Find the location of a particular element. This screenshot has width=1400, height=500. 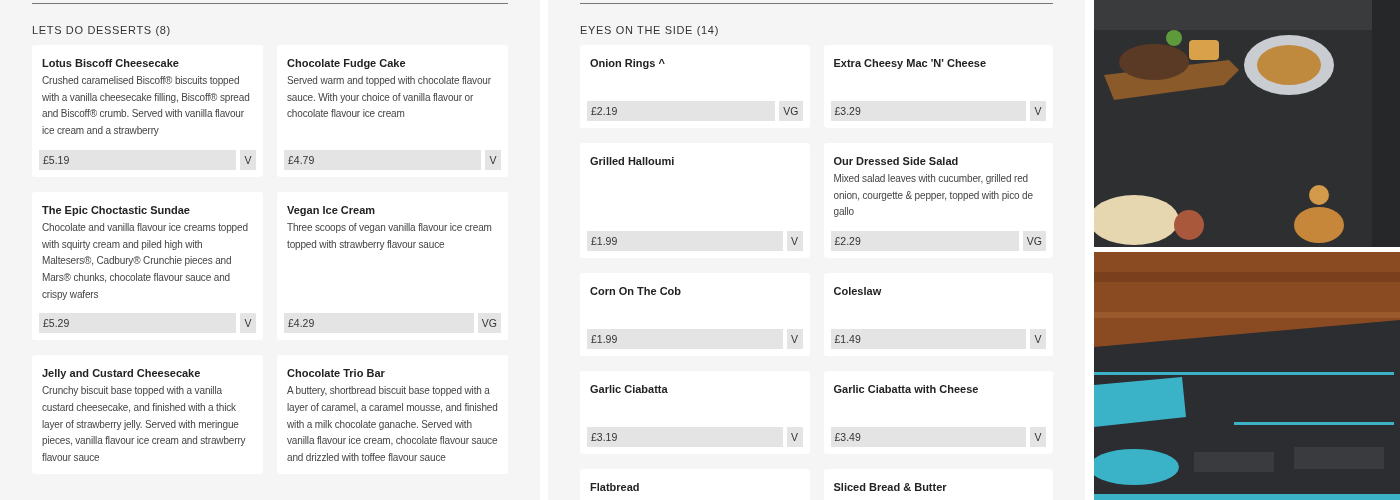

price-bar: £2.19 is located at coordinates (681, 111).